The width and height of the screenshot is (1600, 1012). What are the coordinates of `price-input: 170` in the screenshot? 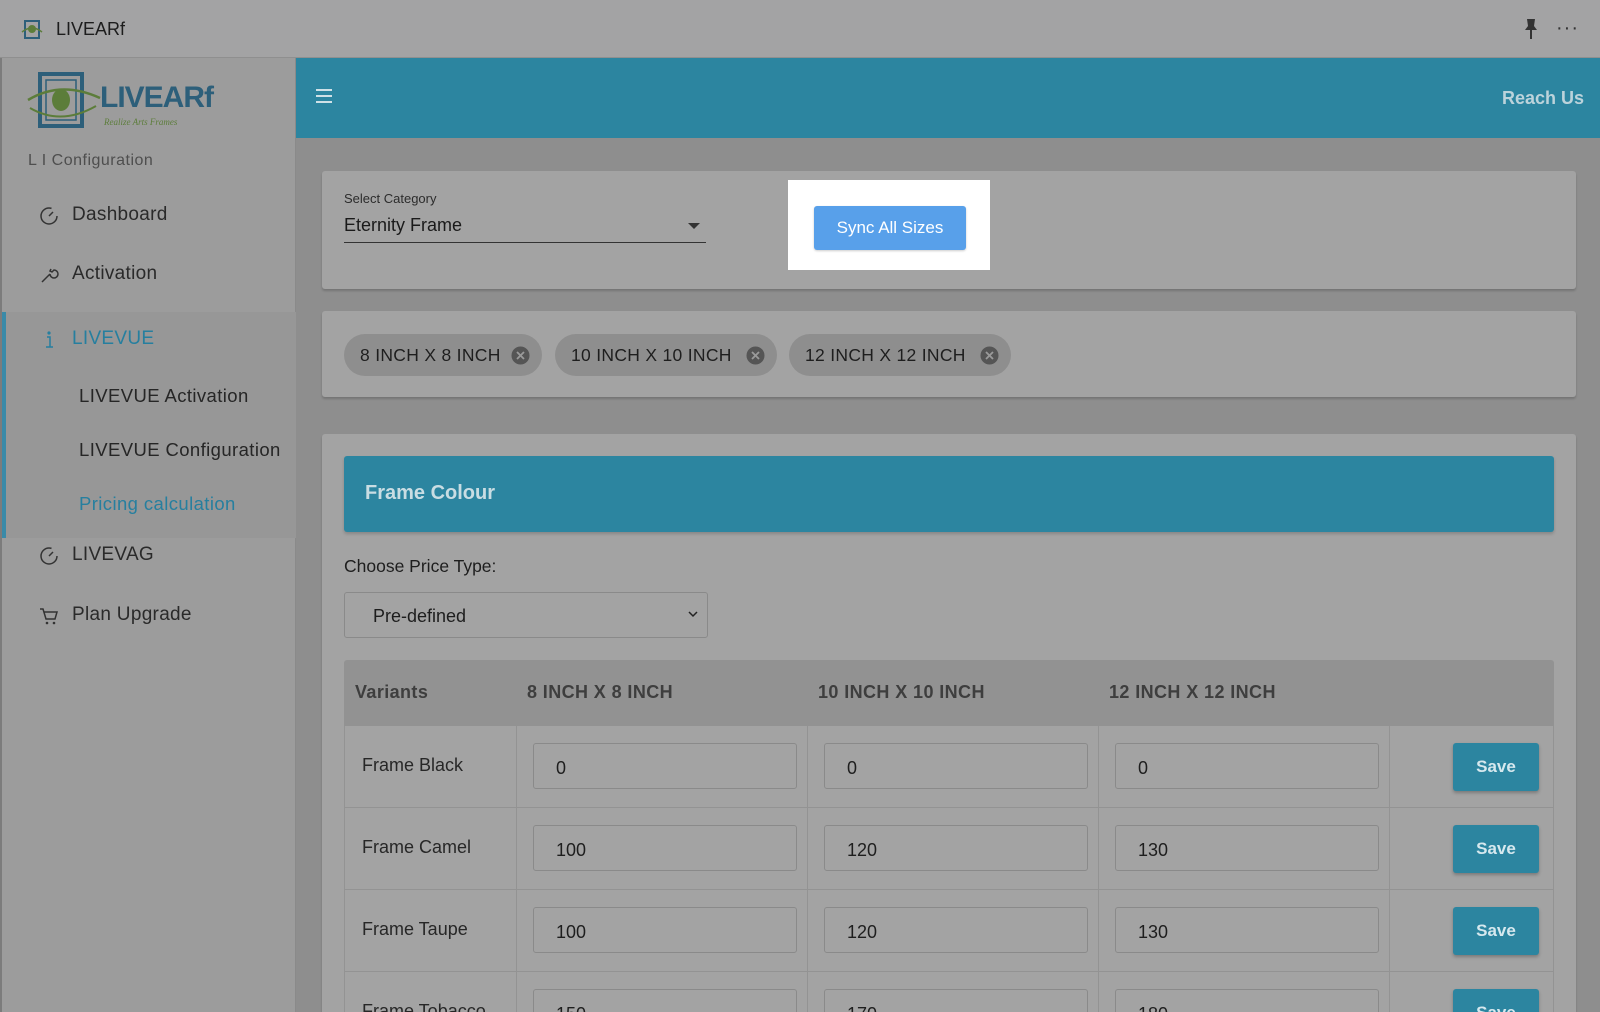 It's located at (956, 1000).